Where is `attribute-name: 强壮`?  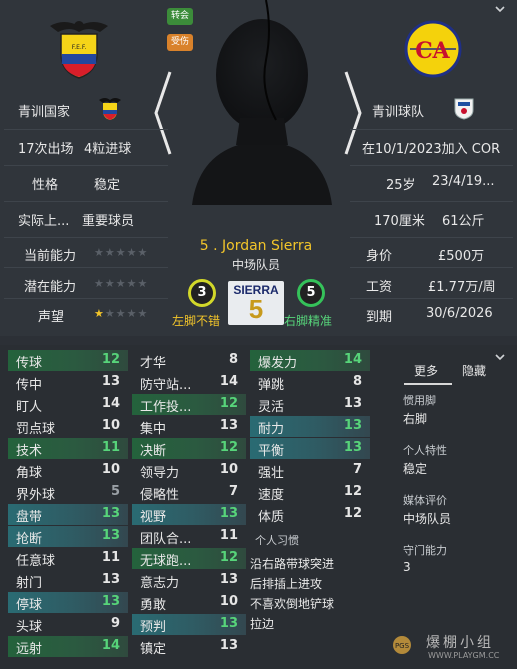
attribute-name: 强壮 is located at coordinates (271, 473).